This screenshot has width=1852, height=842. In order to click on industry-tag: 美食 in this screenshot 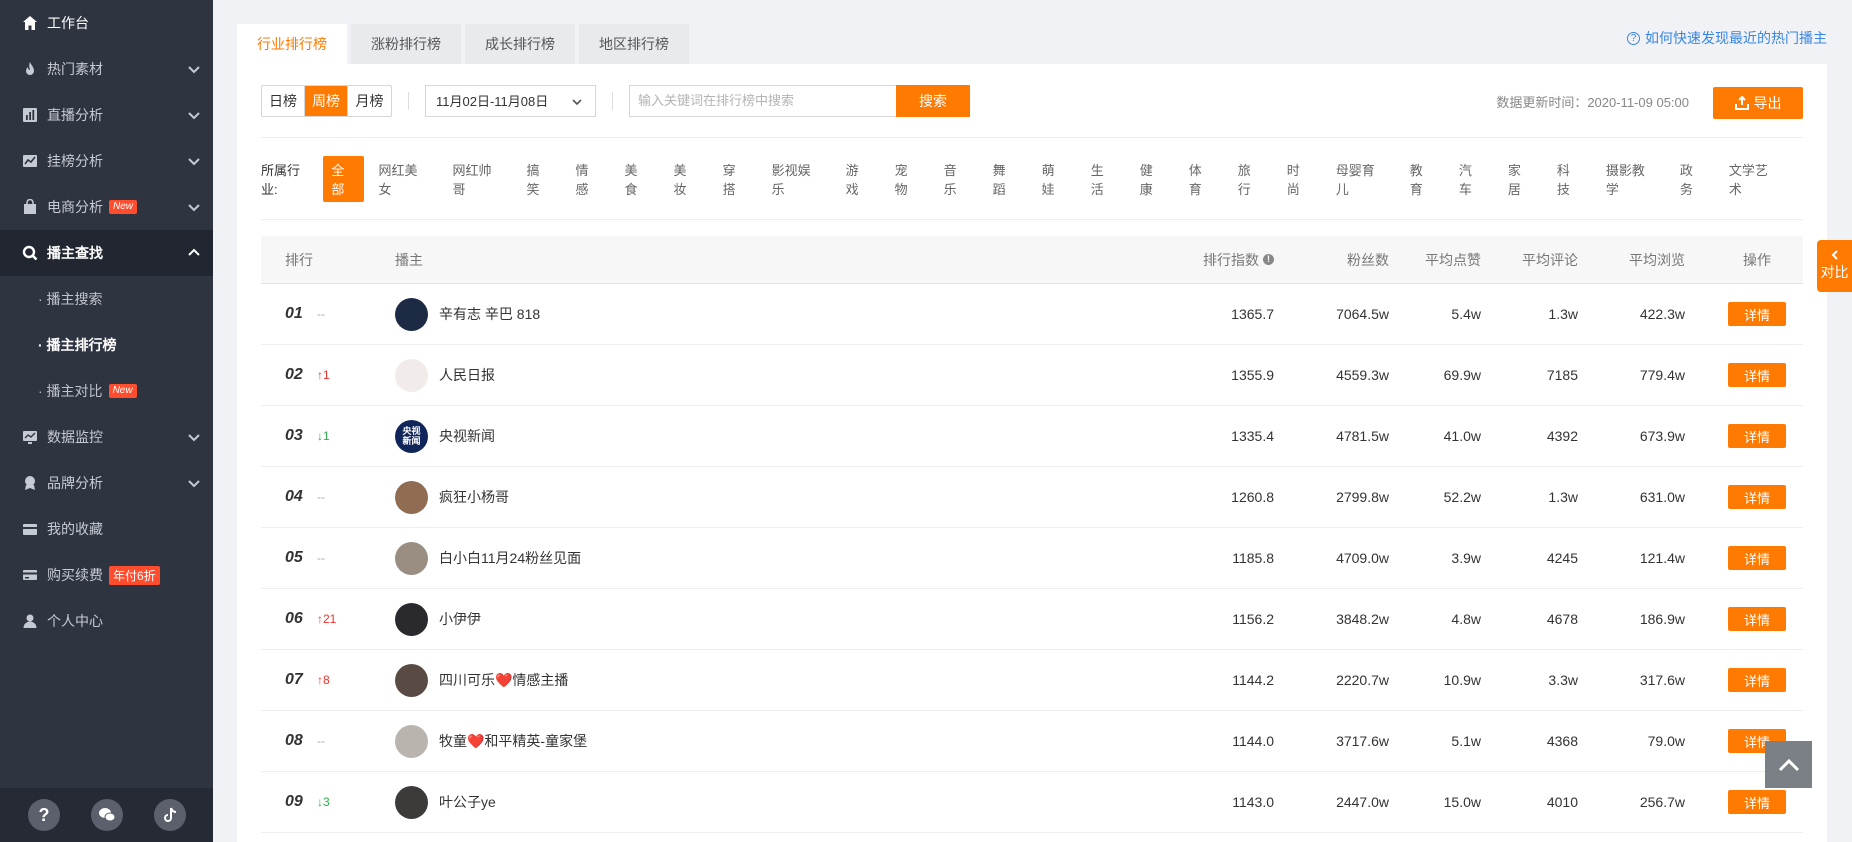, I will do `click(637, 179)`.